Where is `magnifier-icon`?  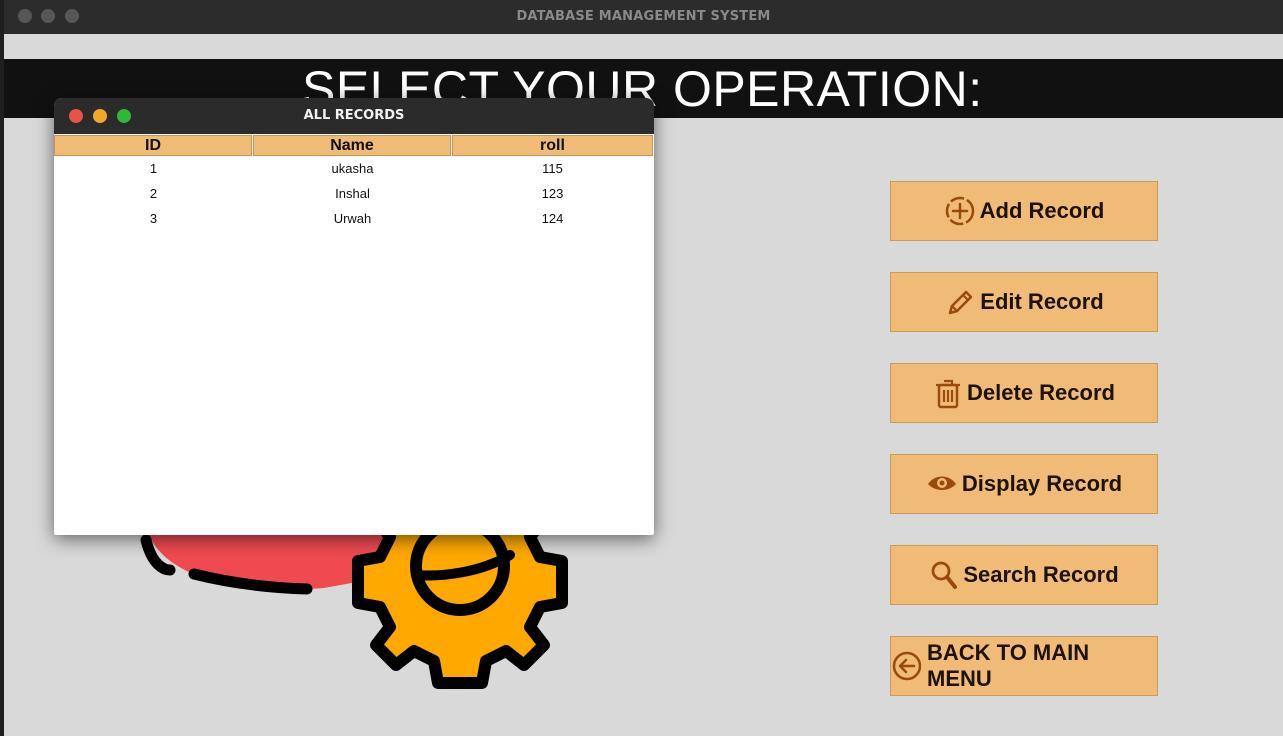
magnifier-icon is located at coordinates (944, 575).